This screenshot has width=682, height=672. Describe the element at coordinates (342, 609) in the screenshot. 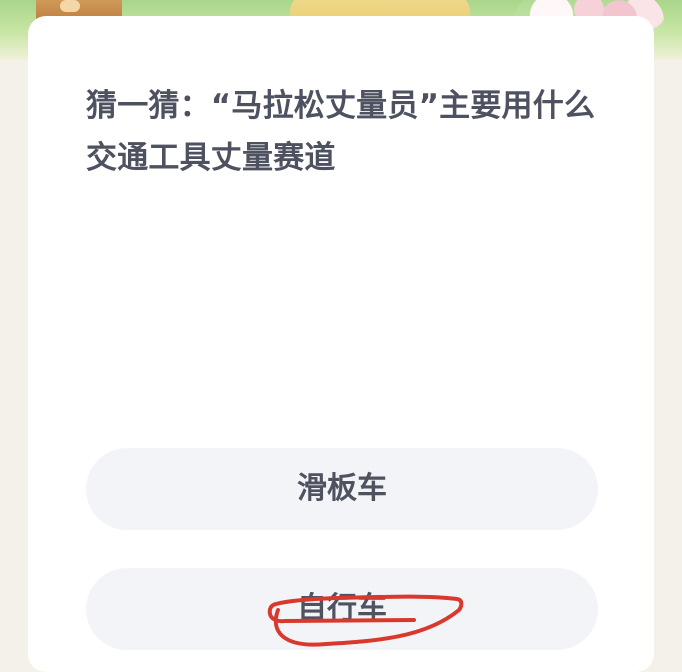

I see `answer-option-bicycle: 自行车` at that location.